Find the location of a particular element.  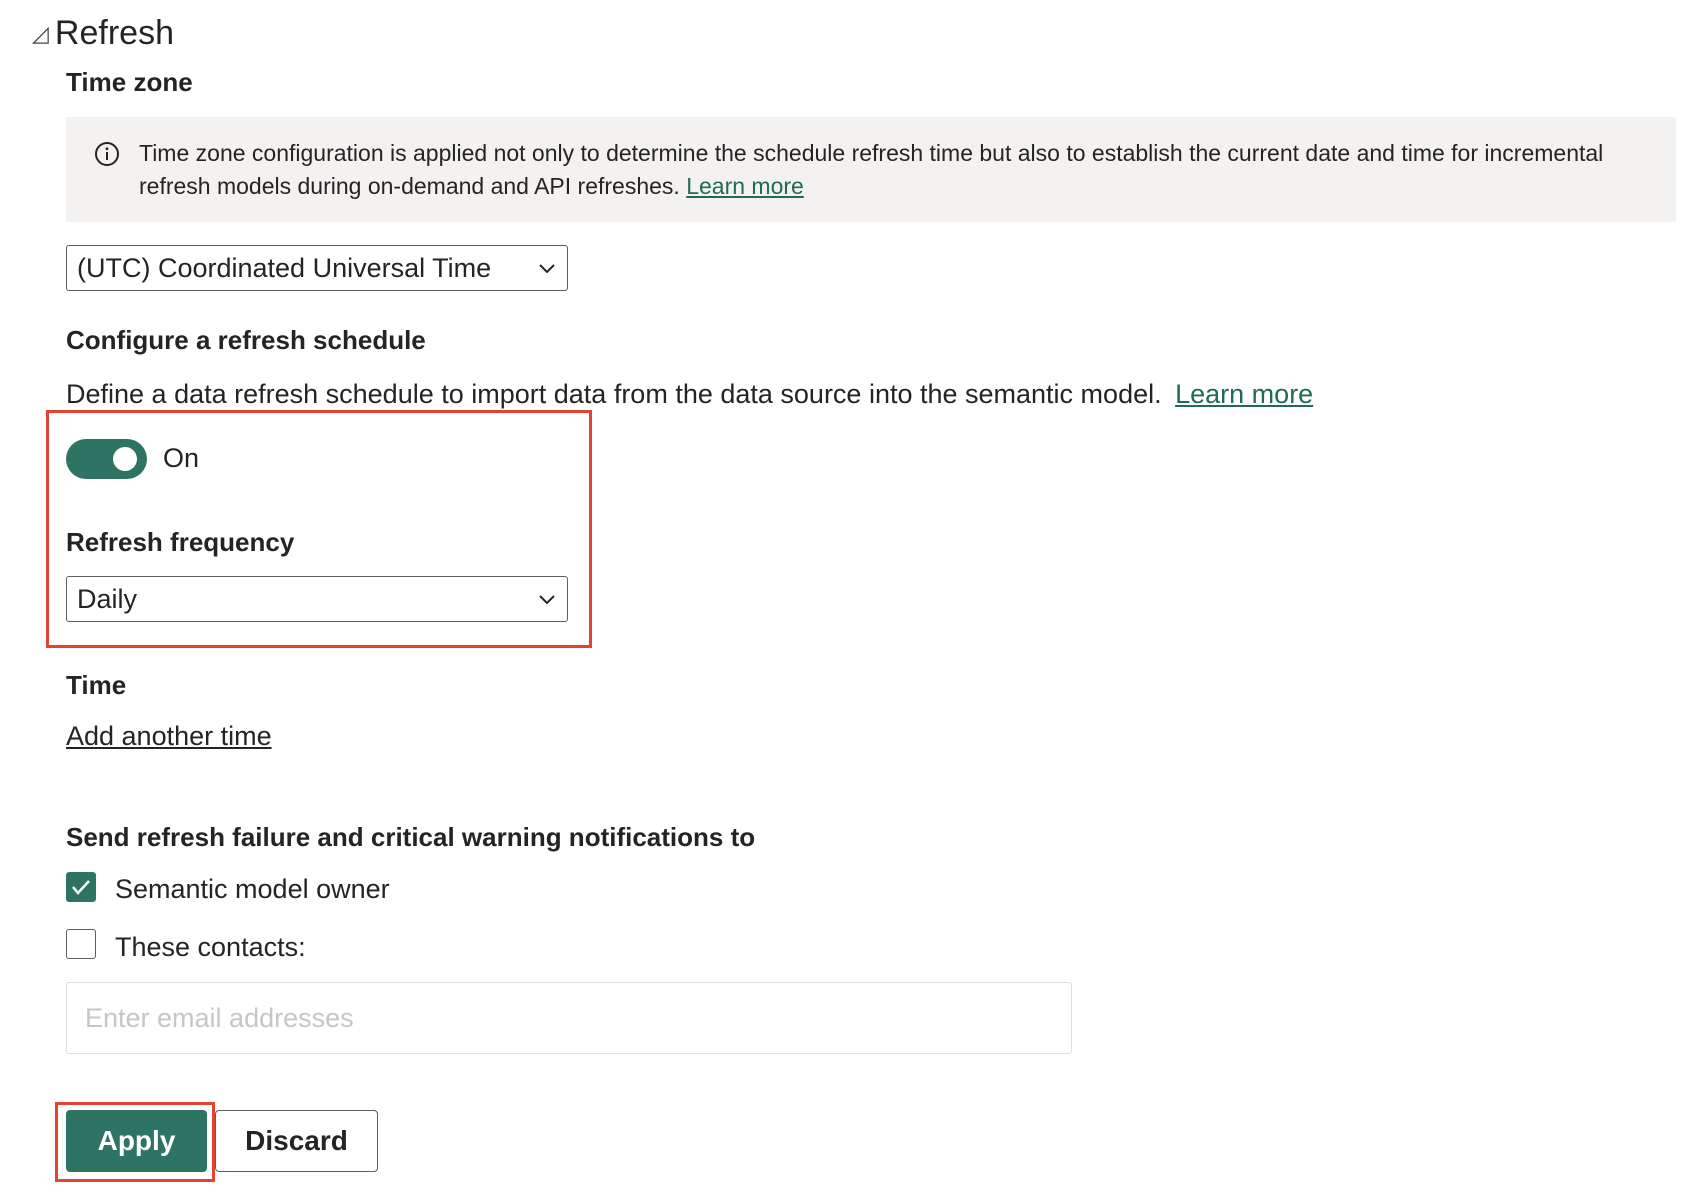

schedule-heading: Configure a refresh schedule is located at coordinates (246, 340).